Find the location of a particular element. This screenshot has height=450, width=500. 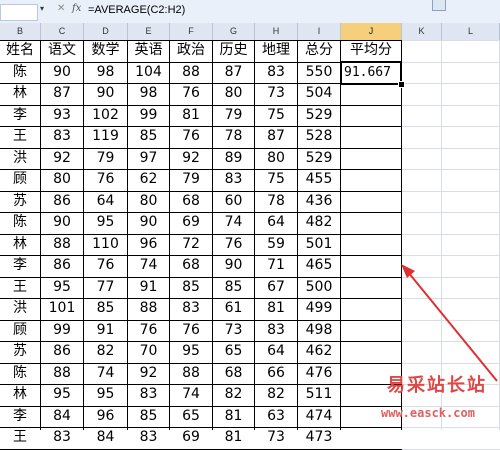

table-cell: 84 is located at coordinates (105, 437).